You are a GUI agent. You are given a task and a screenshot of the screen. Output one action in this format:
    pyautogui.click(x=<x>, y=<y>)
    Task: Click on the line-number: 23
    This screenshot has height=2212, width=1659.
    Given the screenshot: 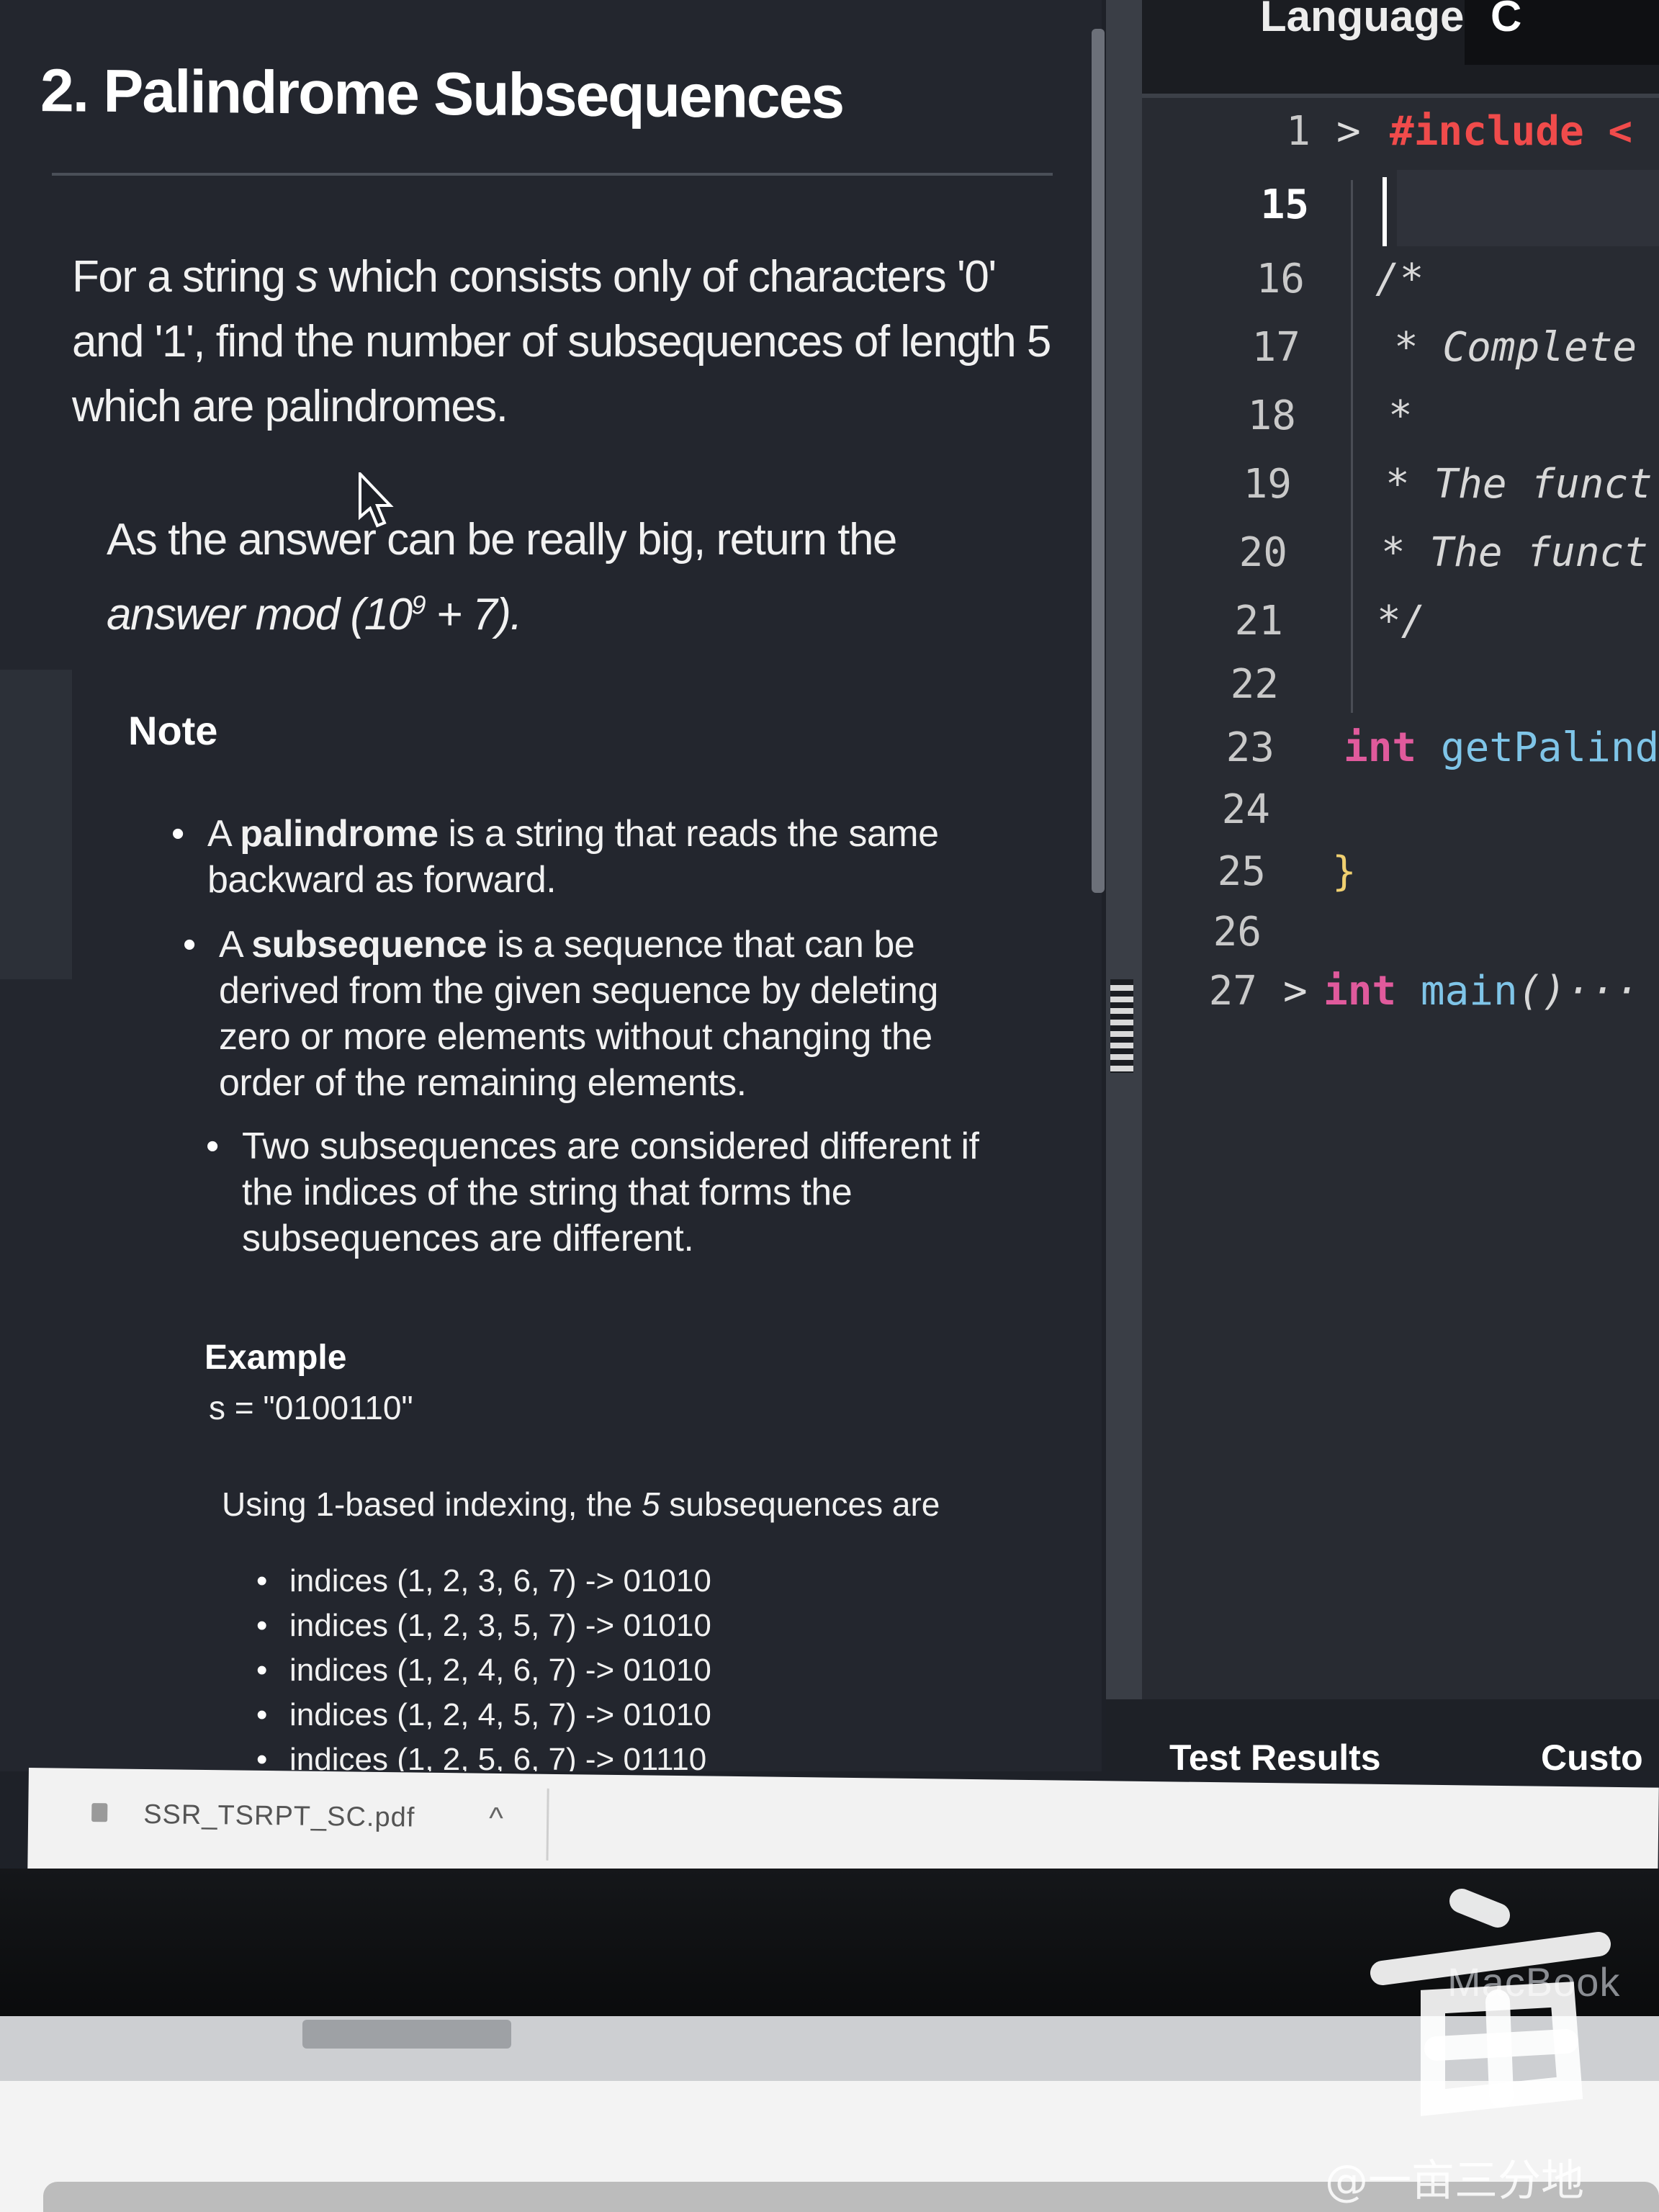 What is the action you would take?
    pyautogui.click(x=1250, y=747)
    